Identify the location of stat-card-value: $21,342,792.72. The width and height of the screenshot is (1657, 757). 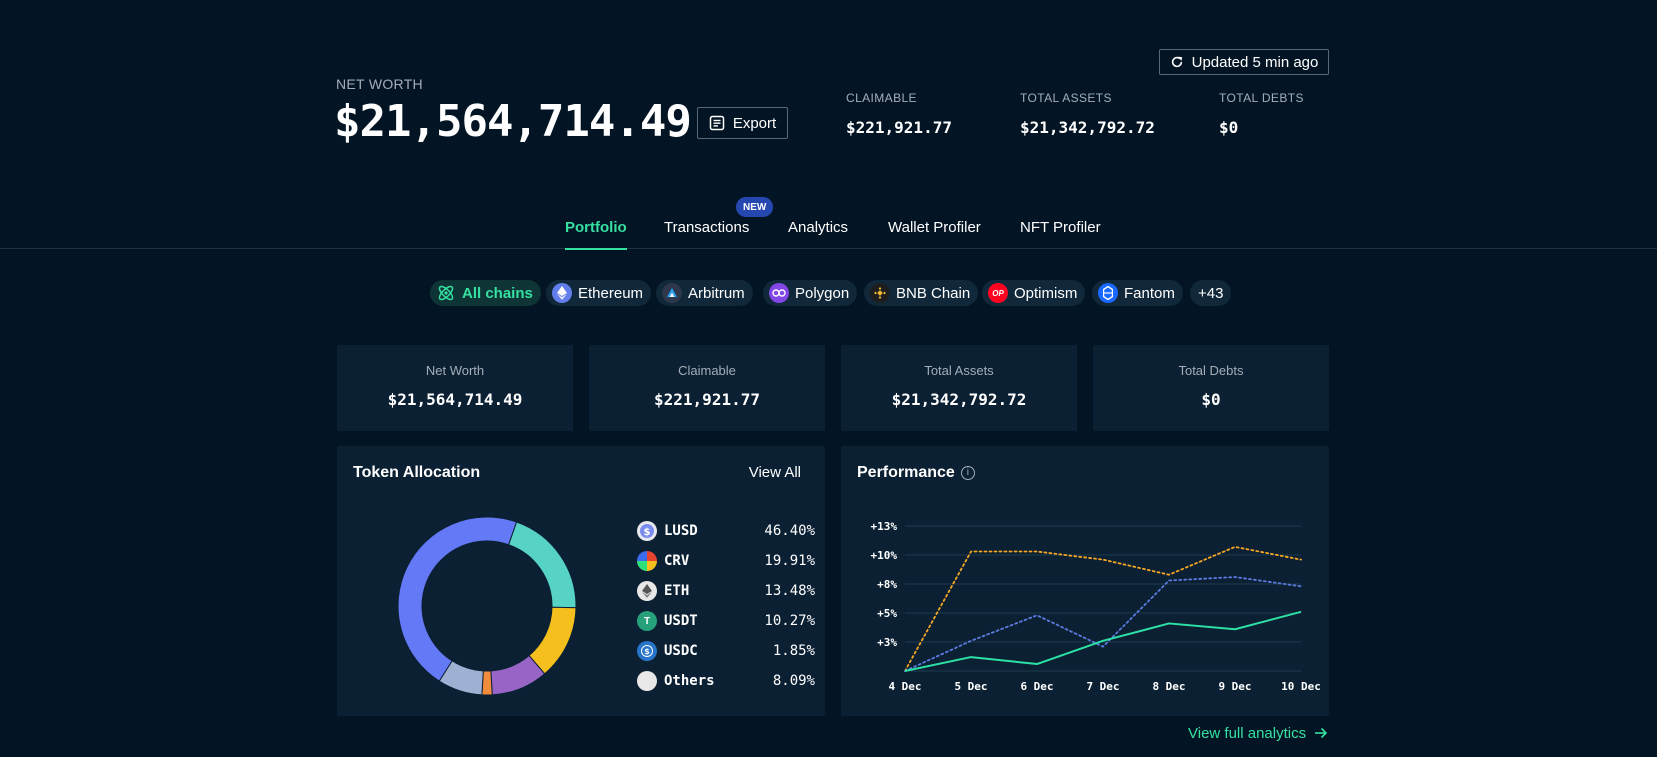
(959, 399).